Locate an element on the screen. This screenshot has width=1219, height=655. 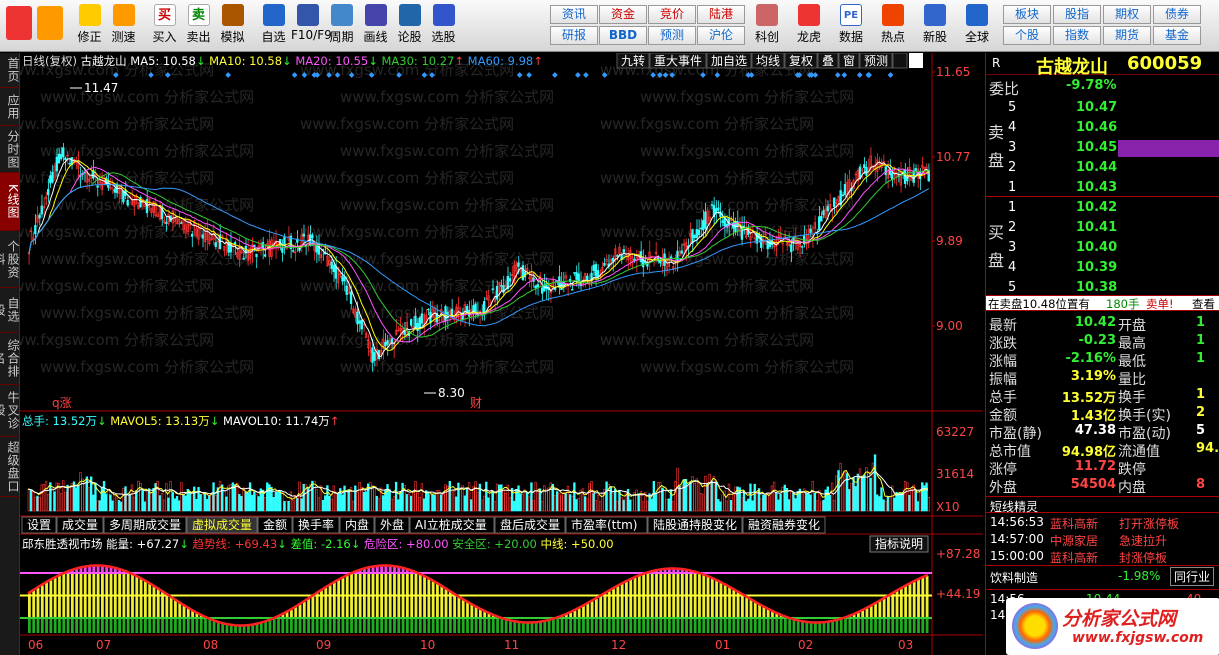
toolbar-star-button: 自选 is located at coordinates (273, 24).